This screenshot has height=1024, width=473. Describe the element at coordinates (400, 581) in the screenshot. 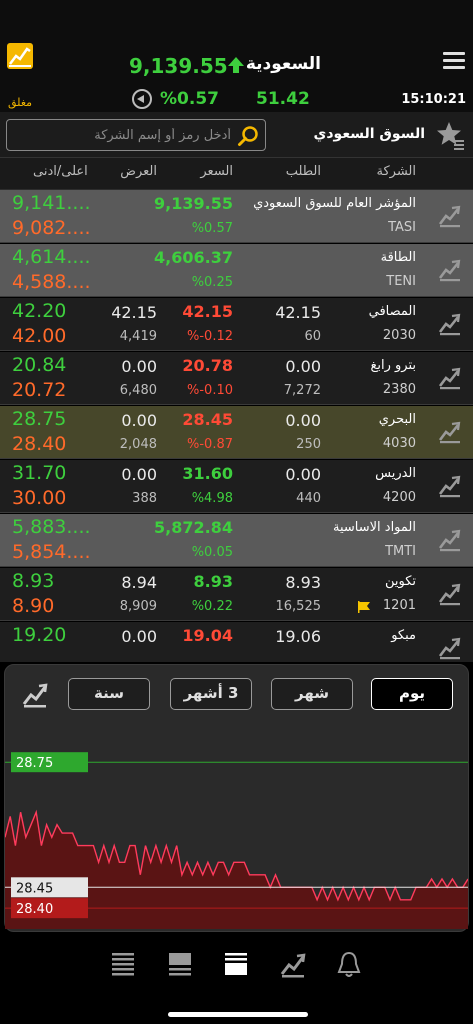

I see `company-name: تكوين` at that location.